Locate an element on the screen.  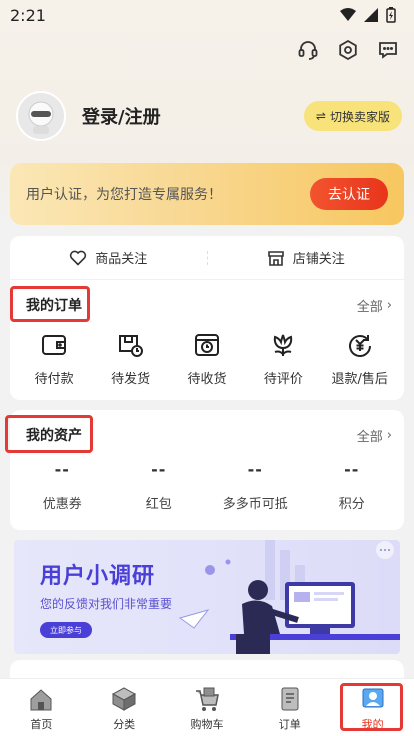
flower-icon is located at coordinates (283, 345).